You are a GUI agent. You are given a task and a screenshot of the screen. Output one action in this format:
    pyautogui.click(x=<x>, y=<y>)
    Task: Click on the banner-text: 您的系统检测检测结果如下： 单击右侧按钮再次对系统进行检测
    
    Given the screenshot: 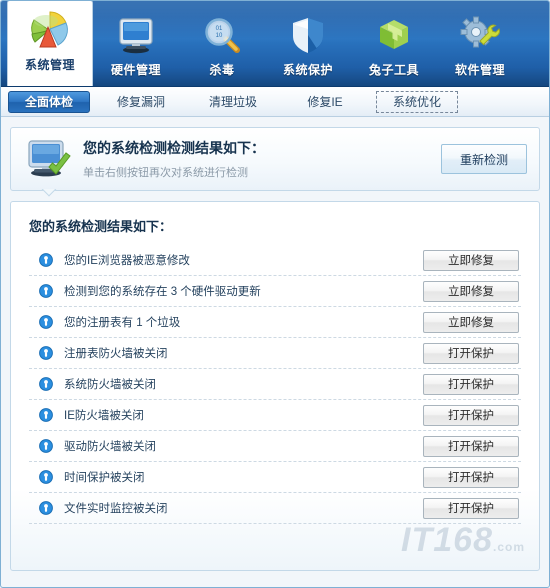 What is the action you would take?
    pyautogui.click(x=257, y=159)
    